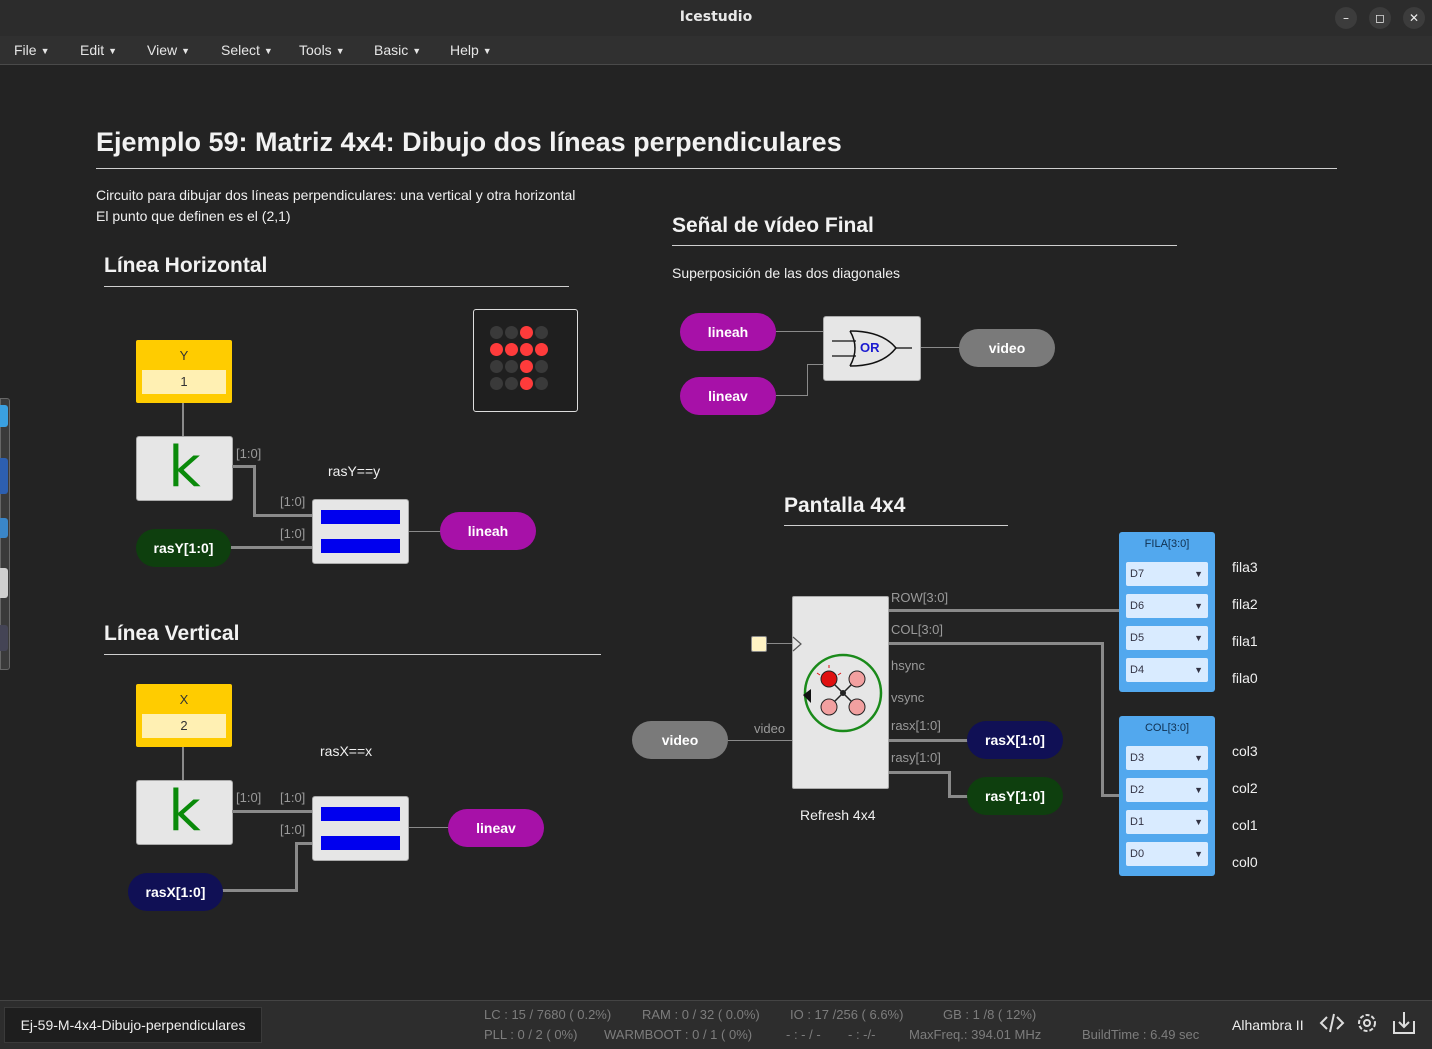 This screenshot has width=1432, height=1049. I want to click on bus-wire-row, so click(1003, 610).